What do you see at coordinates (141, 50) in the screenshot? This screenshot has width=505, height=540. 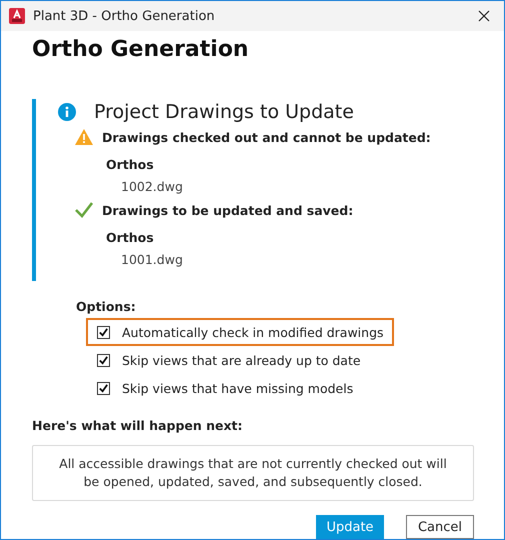 I see `dialog-heading: Ortho Generation` at bounding box center [141, 50].